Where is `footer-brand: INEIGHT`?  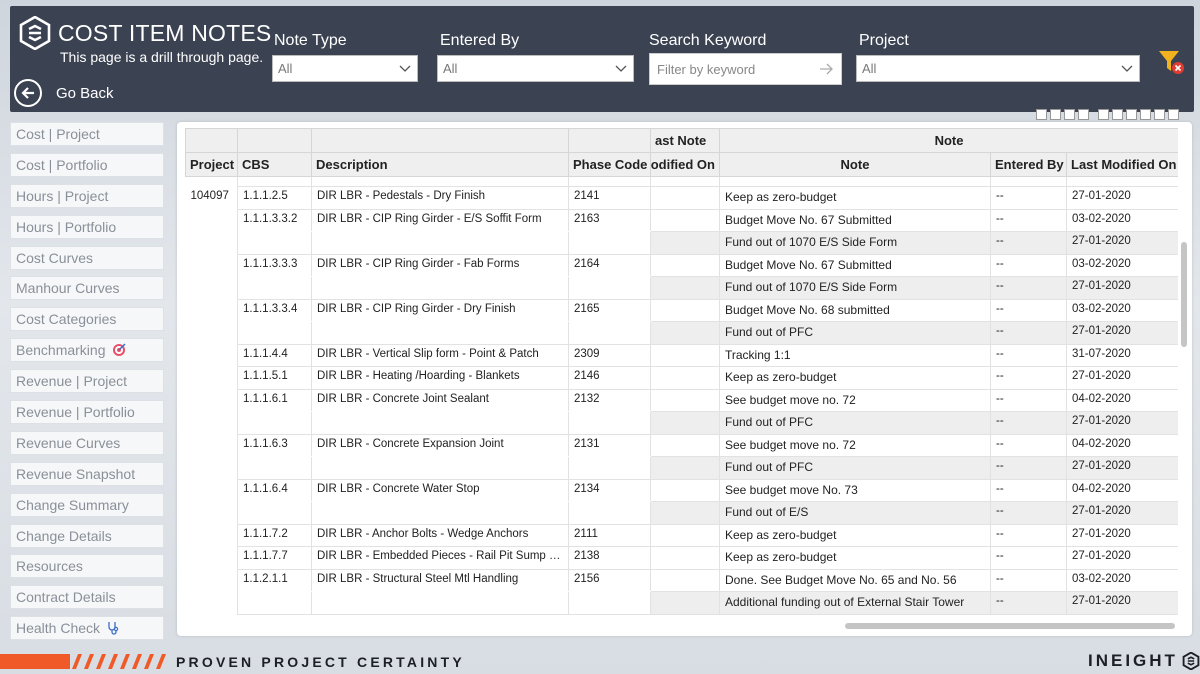
footer-brand: INEIGHT is located at coordinates (1144, 661).